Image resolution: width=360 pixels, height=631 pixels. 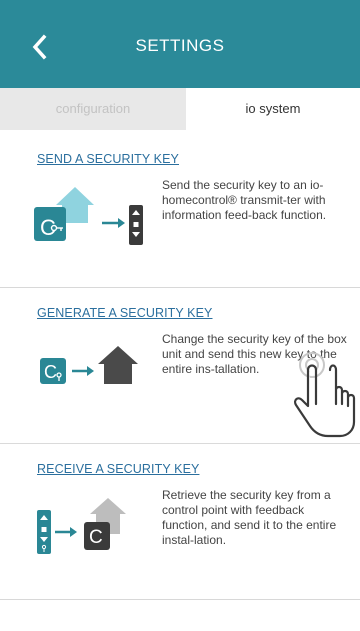 What do you see at coordinates (92, 222) in the screenshot?
I see `send-key-illustration: C` at bounding box center [92, 222].